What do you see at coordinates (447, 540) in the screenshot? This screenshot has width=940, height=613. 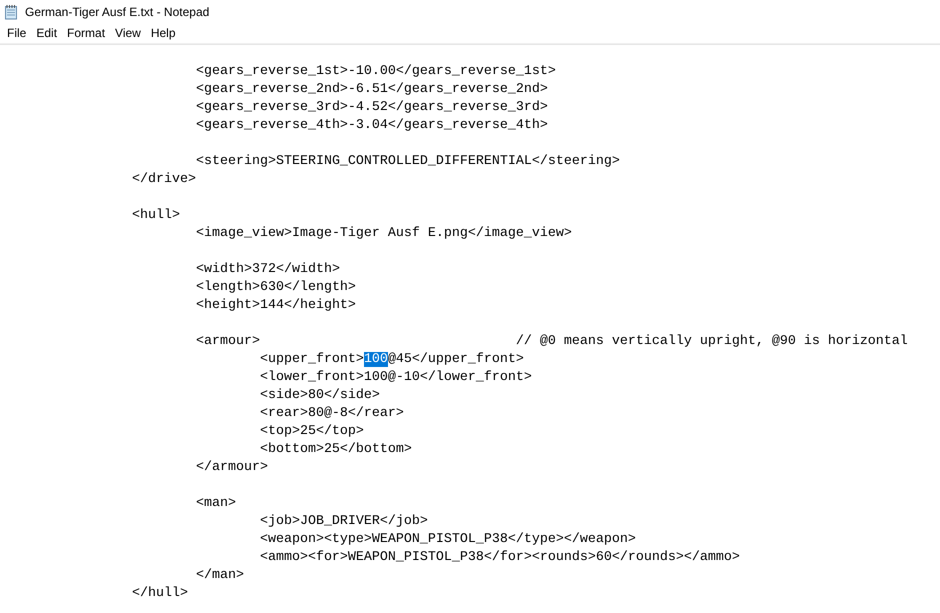 I see `code-line: <weapon><type>WEAPON_PISTOL_P38</type></weapon>` at bounding box center [447, 540].